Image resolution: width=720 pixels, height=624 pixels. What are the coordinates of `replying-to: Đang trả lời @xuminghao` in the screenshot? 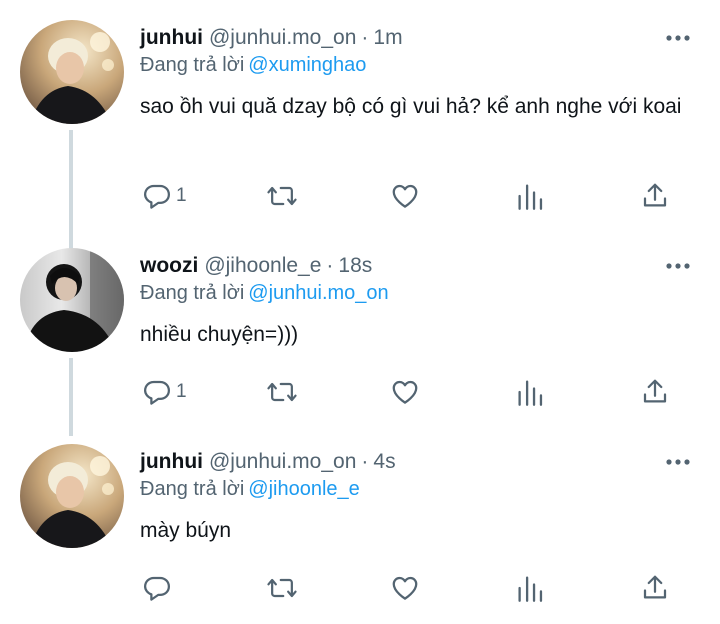 It's located at (253, 65).